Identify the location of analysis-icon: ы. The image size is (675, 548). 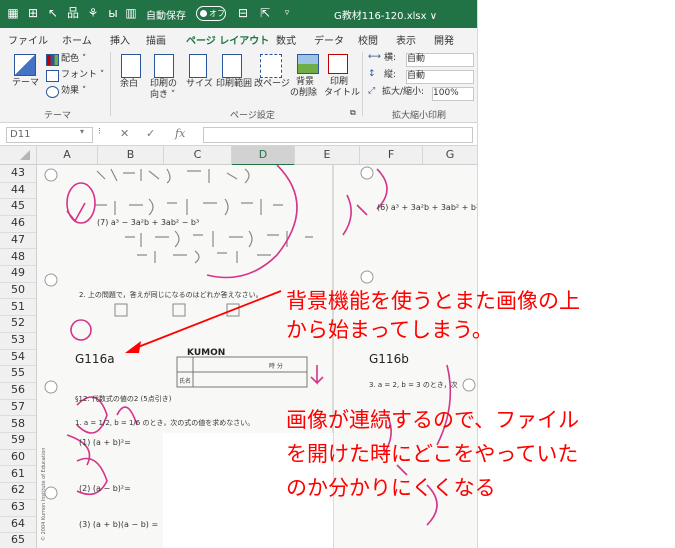
(113, 13).